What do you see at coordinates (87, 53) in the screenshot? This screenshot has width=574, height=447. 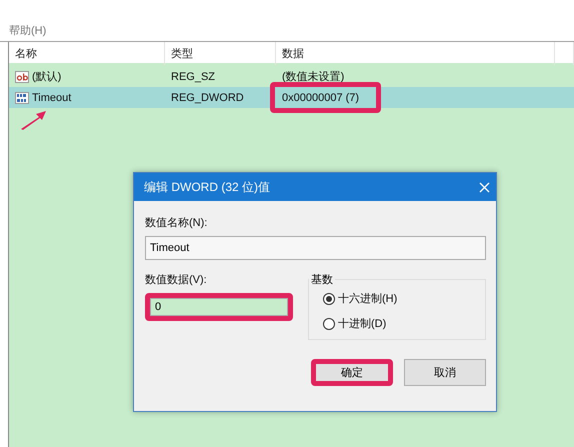 I see `column-header: 名称` at bounding box center [87, 53].